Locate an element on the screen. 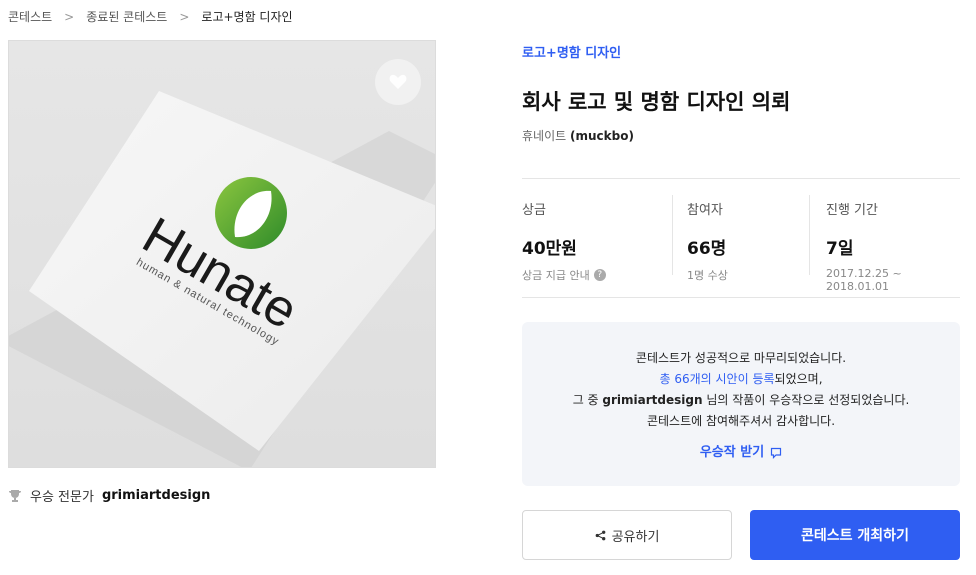  stat-prize-label: 상금 is located at coordinates (534, 210).